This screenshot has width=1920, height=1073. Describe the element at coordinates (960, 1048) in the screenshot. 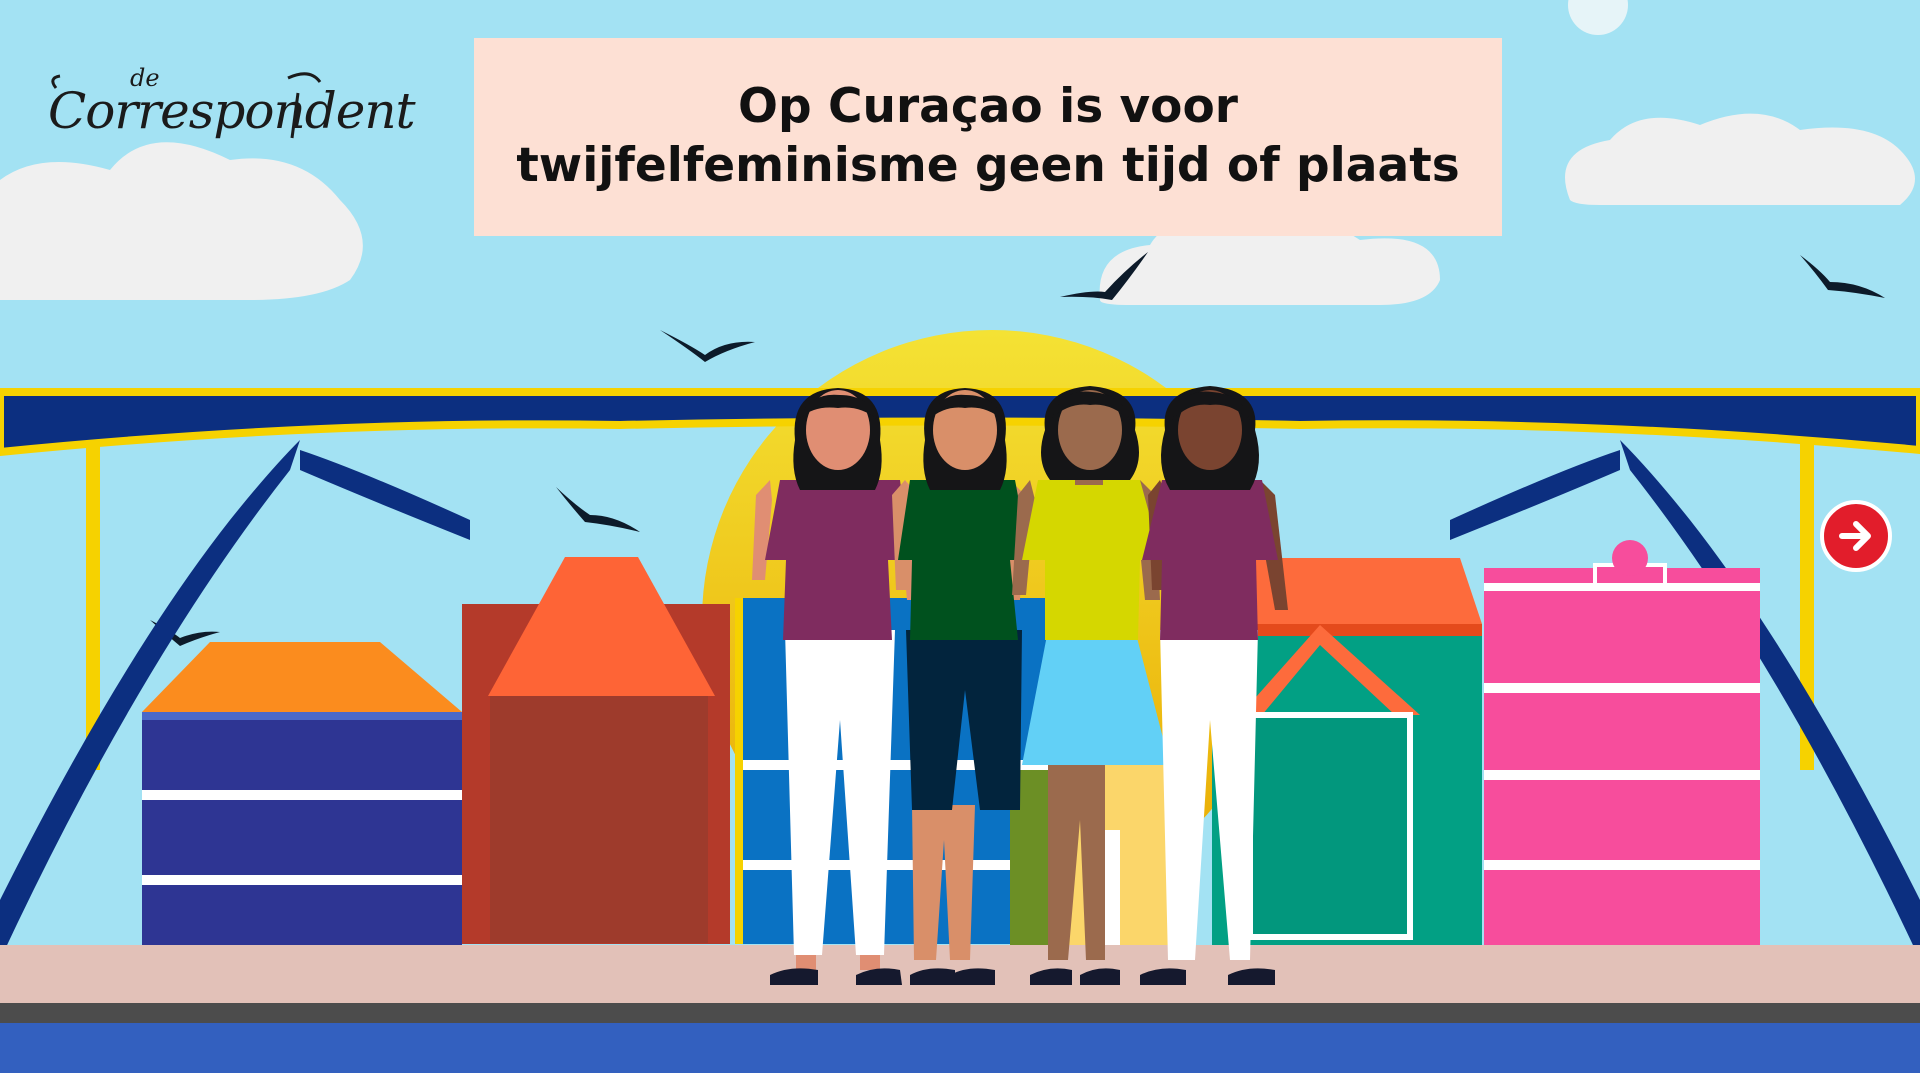

I see `water` at that location.